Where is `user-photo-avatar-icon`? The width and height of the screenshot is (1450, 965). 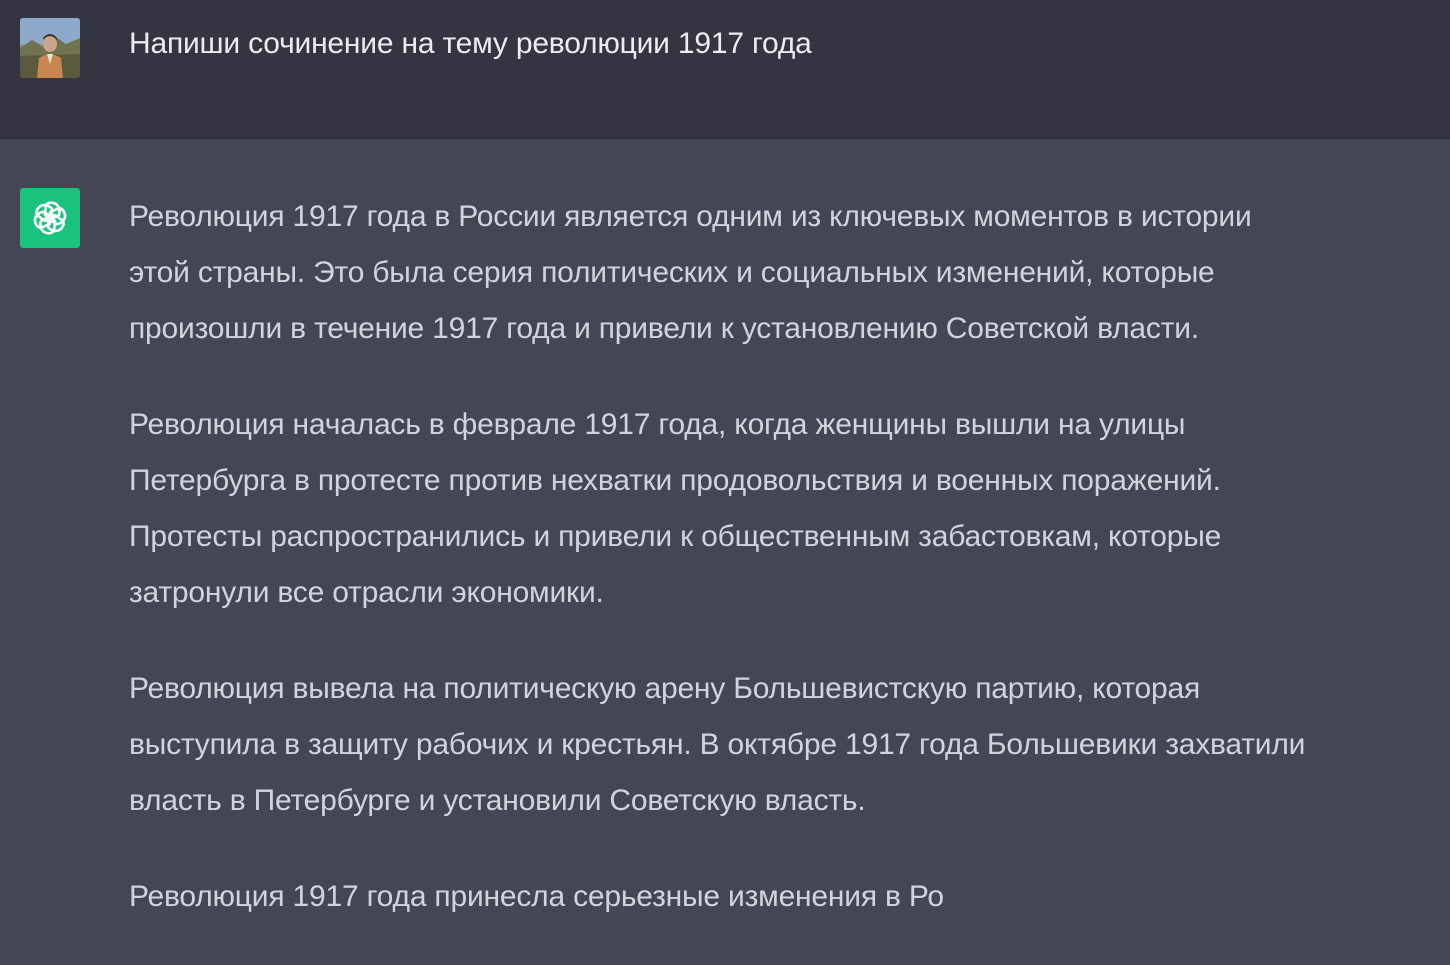 user-photo-avatar-icon is located at coordinates (50, 48).